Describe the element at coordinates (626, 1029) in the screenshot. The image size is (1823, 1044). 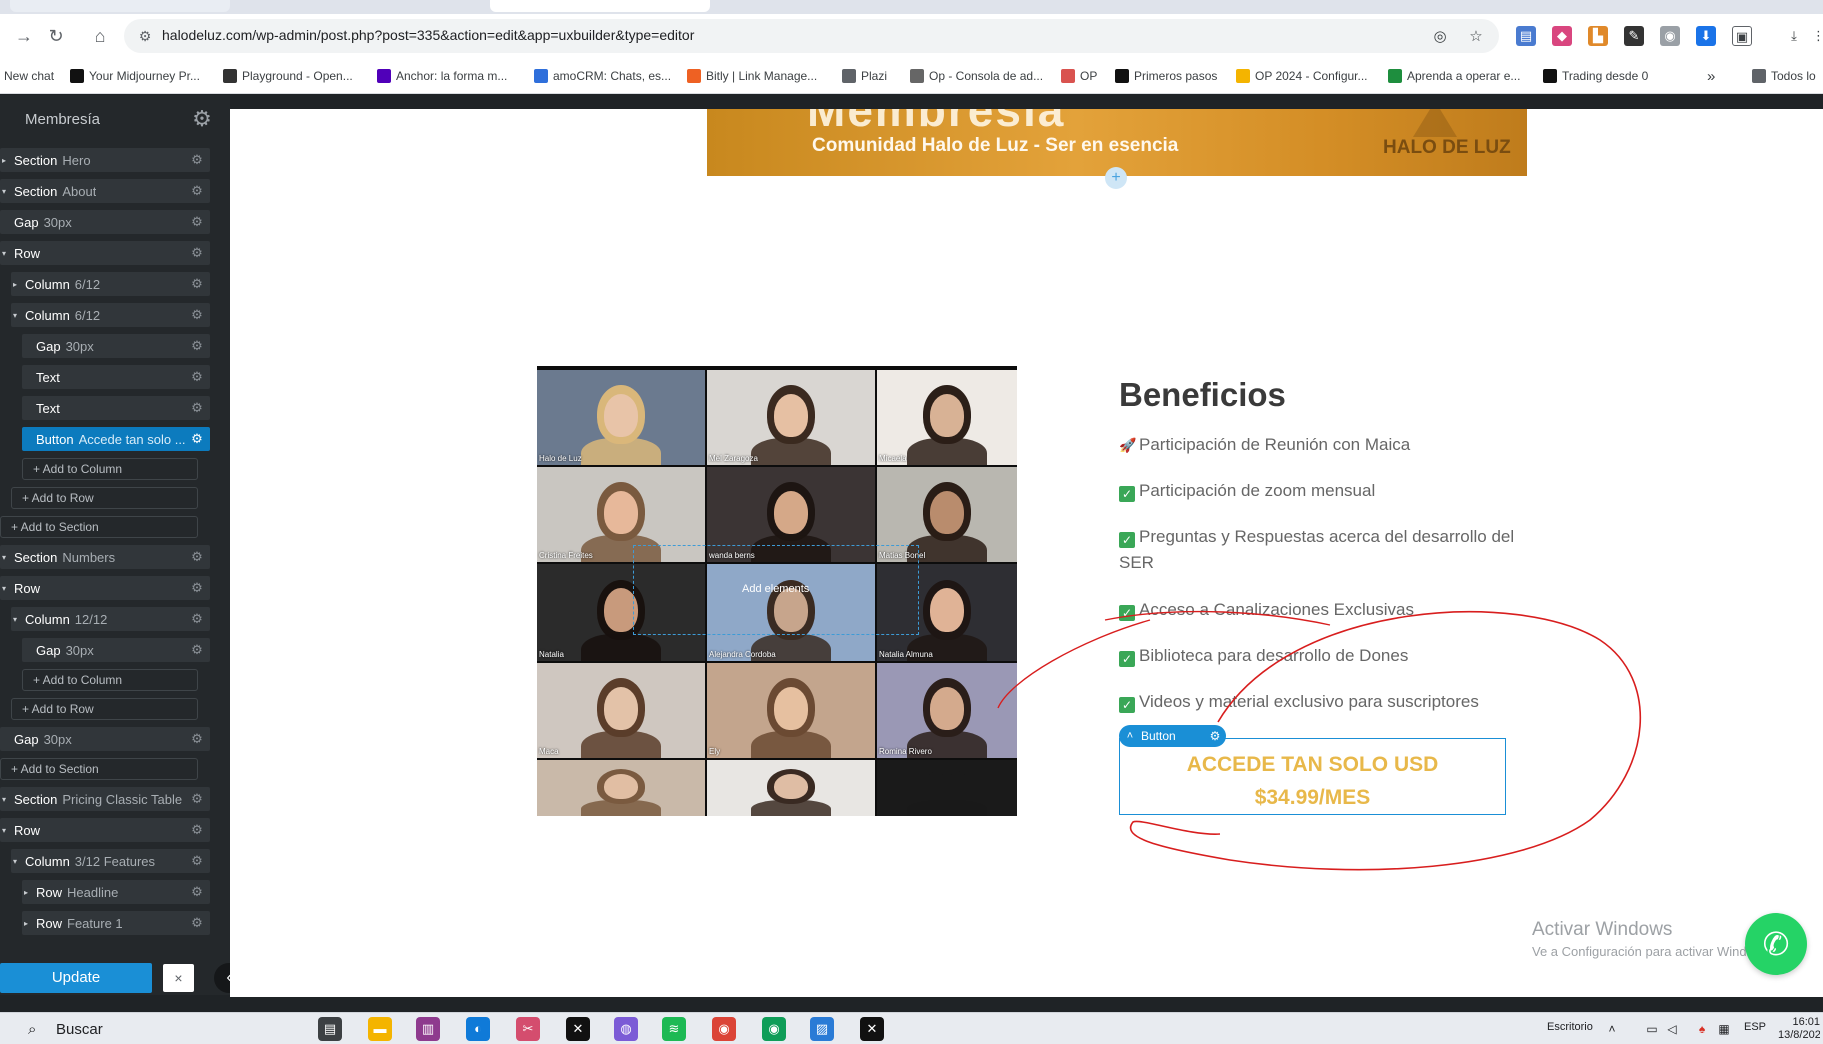
I see `chat-badge-icon: ◍` at that location.